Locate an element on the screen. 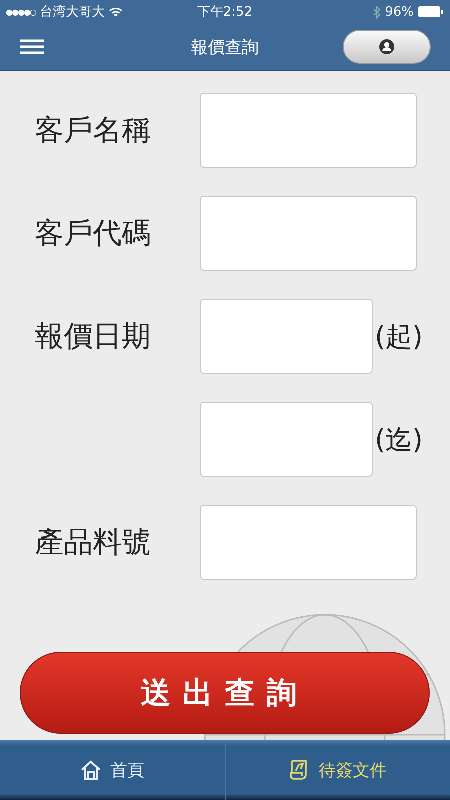 The height and width of the screenshot is (800, 450). page-title: 報價查詢 is located at coordinates (225, 47).